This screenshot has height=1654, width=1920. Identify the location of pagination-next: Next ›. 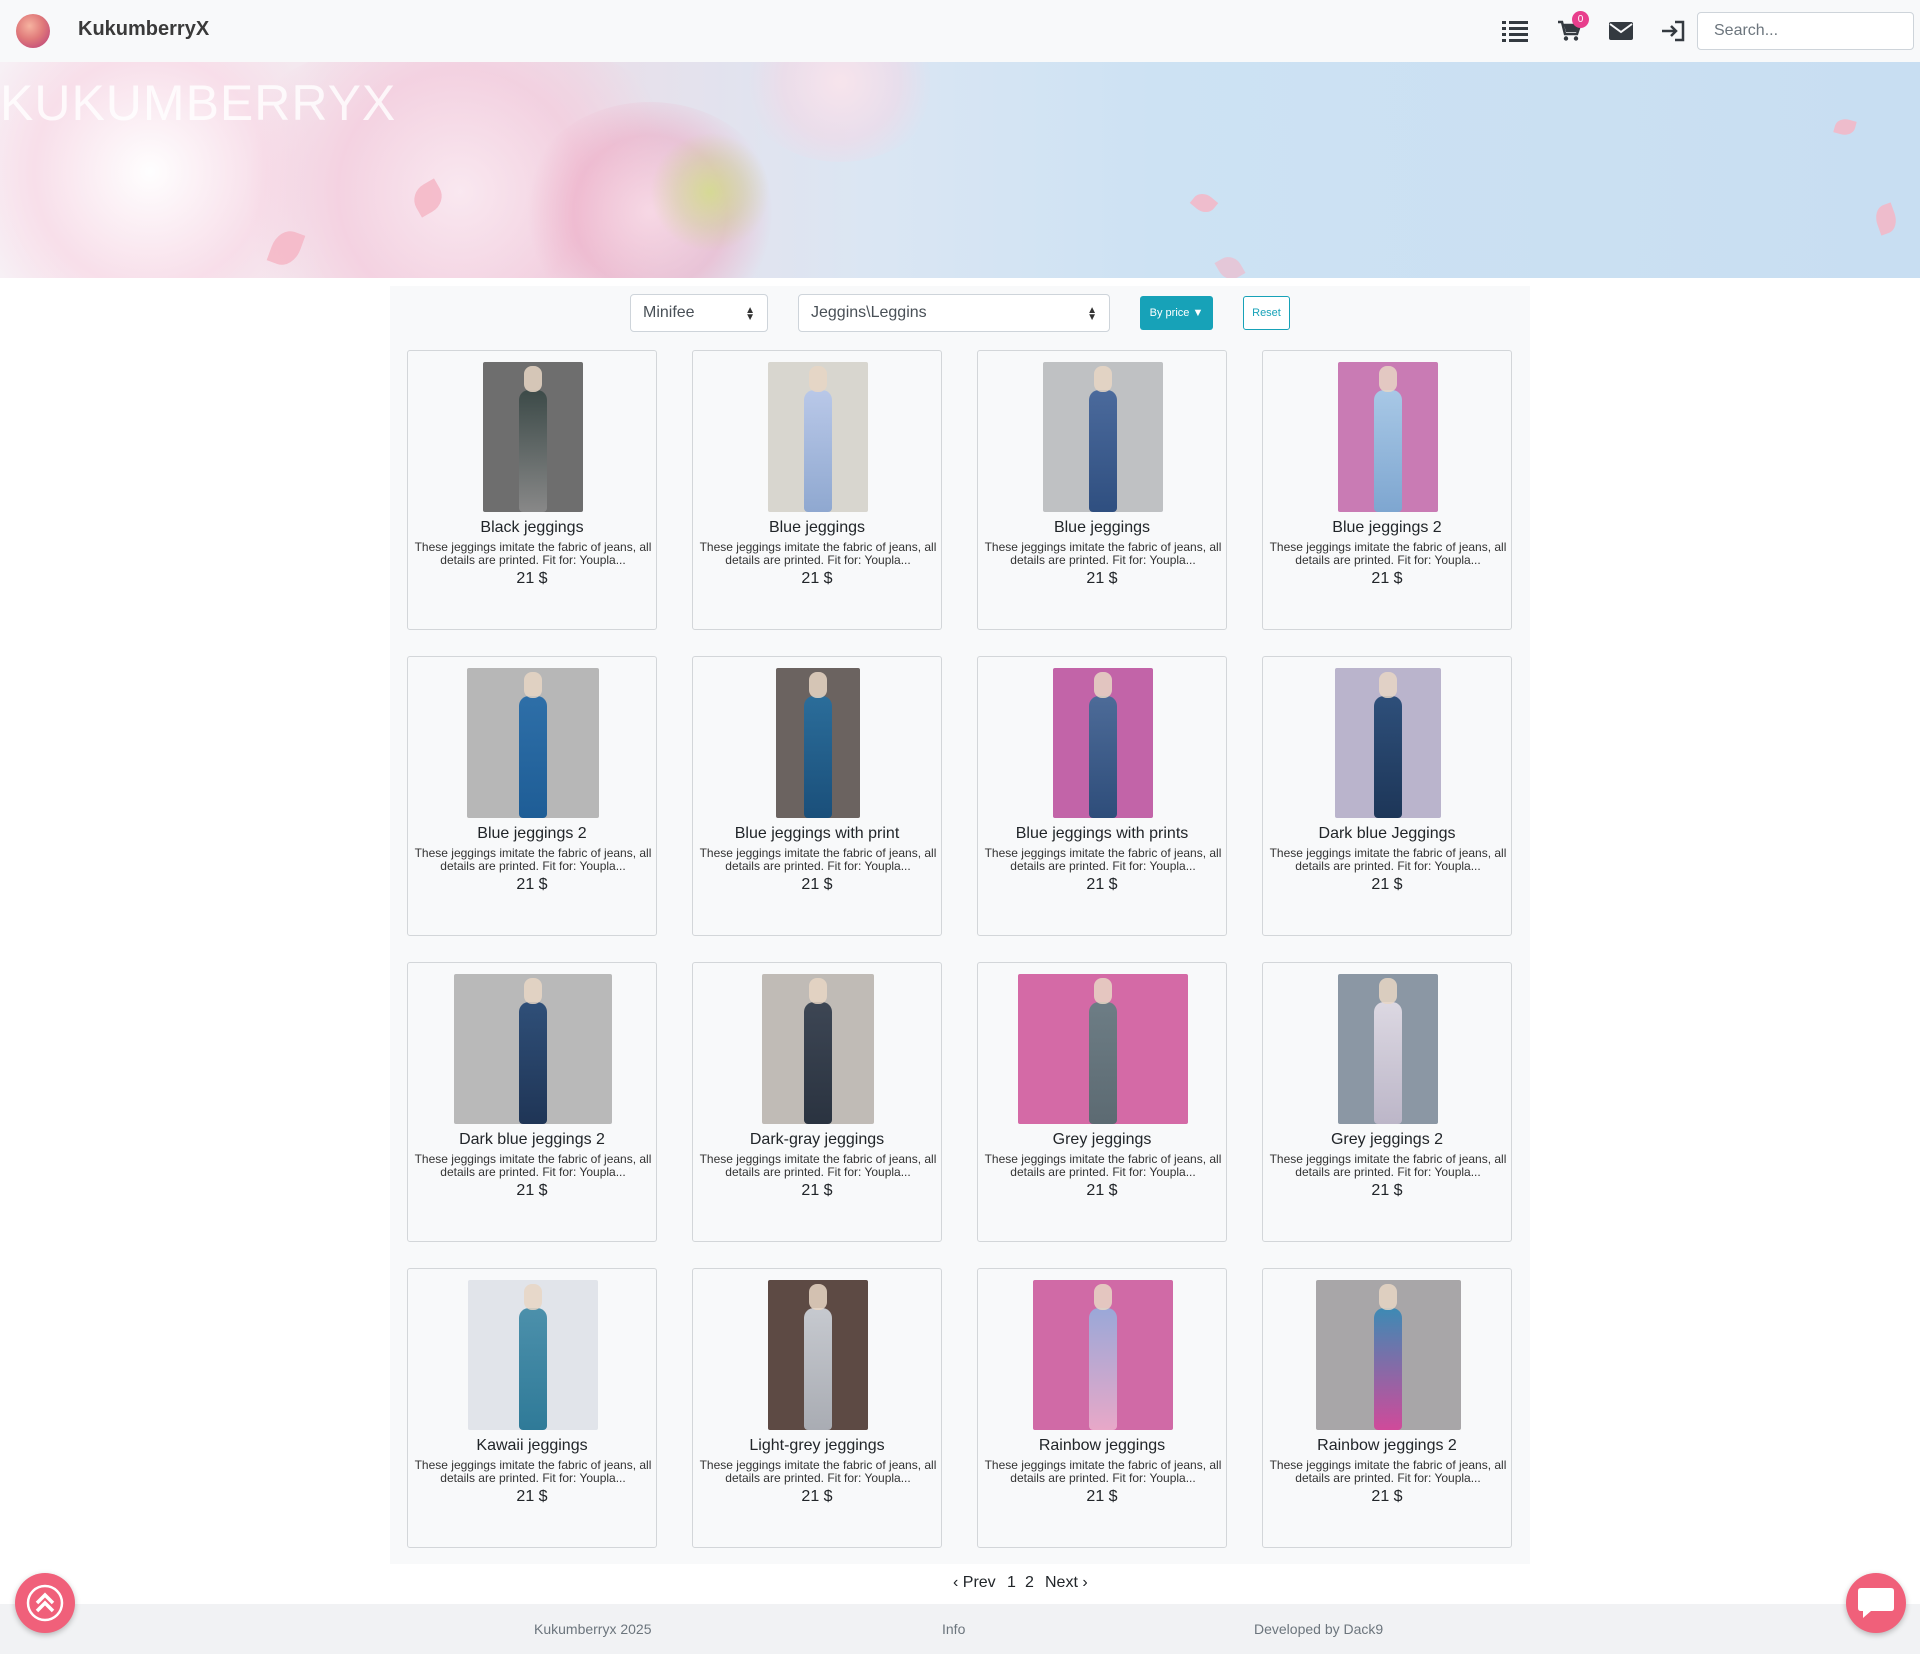
(1066, 1583).